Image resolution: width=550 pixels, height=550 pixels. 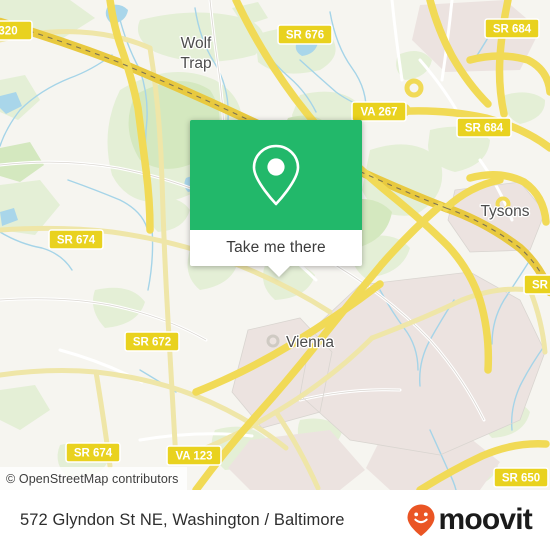 I want to click on place-label-wolf-trap-line1: Wolf, so click(x=196, y=43).